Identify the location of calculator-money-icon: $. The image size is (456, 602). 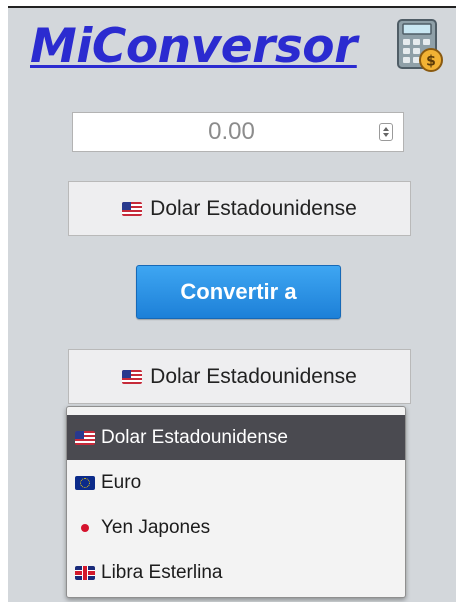
(420, 45).